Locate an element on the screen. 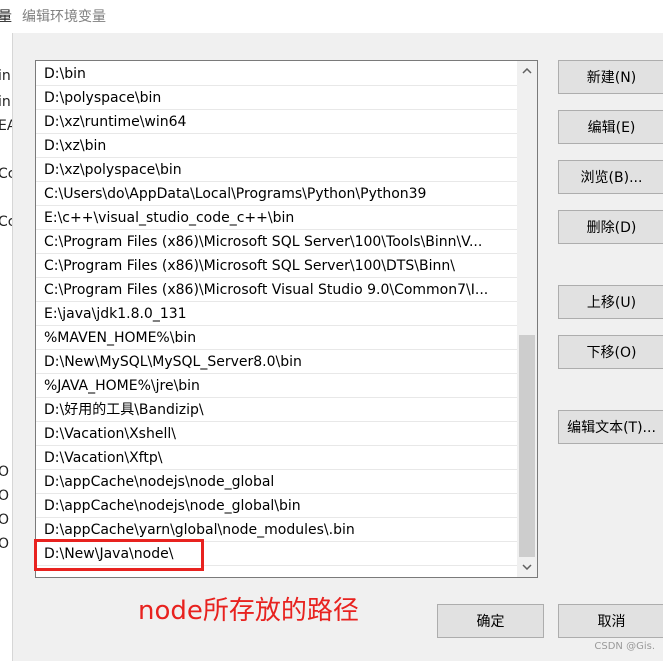 The width and height of the screenshot is (663, 661). bg-fragment: 量 is located at coordinates (6, 16).